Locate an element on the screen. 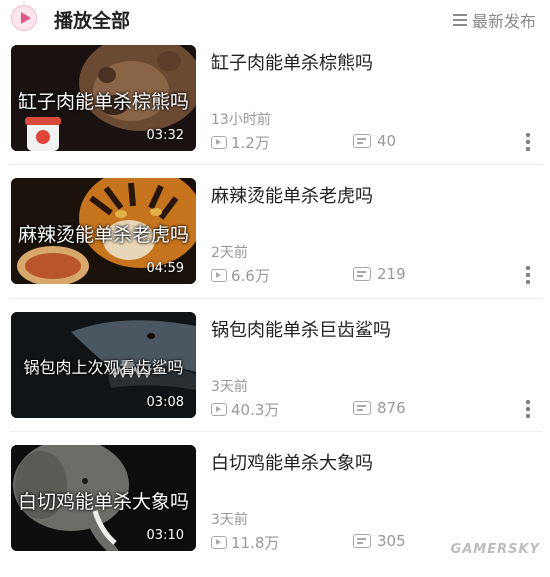  thumbnail-caption: 缸子肉能单杀棕熊吗 is located at coordinates (103, 102).